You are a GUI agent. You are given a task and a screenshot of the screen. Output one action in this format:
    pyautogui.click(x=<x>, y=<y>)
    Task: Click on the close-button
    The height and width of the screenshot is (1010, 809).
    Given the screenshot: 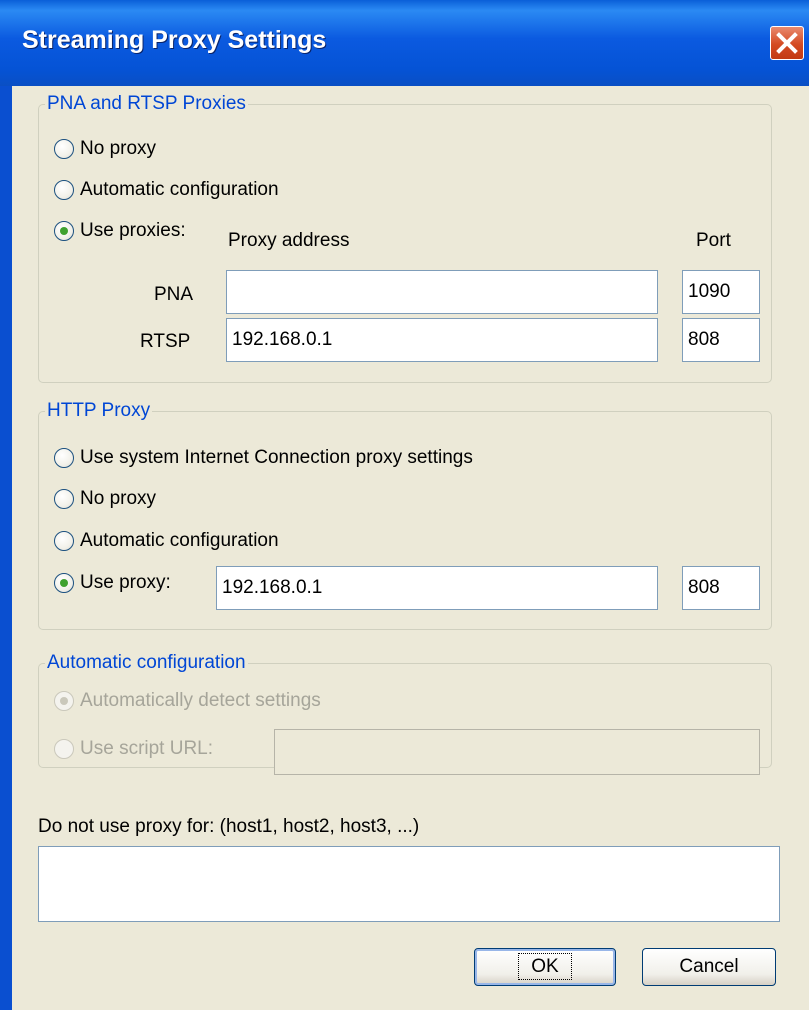 What is the action you would take?
    pyautogui.click(x=787, y=43)
    